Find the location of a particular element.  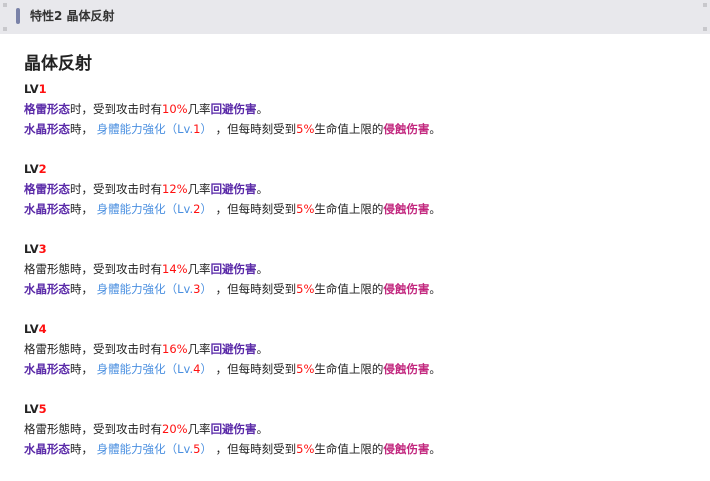

grey-form-effect: 格雷形态时，受到攻击时有12%几率回避伤害。 is located at coordinates (232, 189).